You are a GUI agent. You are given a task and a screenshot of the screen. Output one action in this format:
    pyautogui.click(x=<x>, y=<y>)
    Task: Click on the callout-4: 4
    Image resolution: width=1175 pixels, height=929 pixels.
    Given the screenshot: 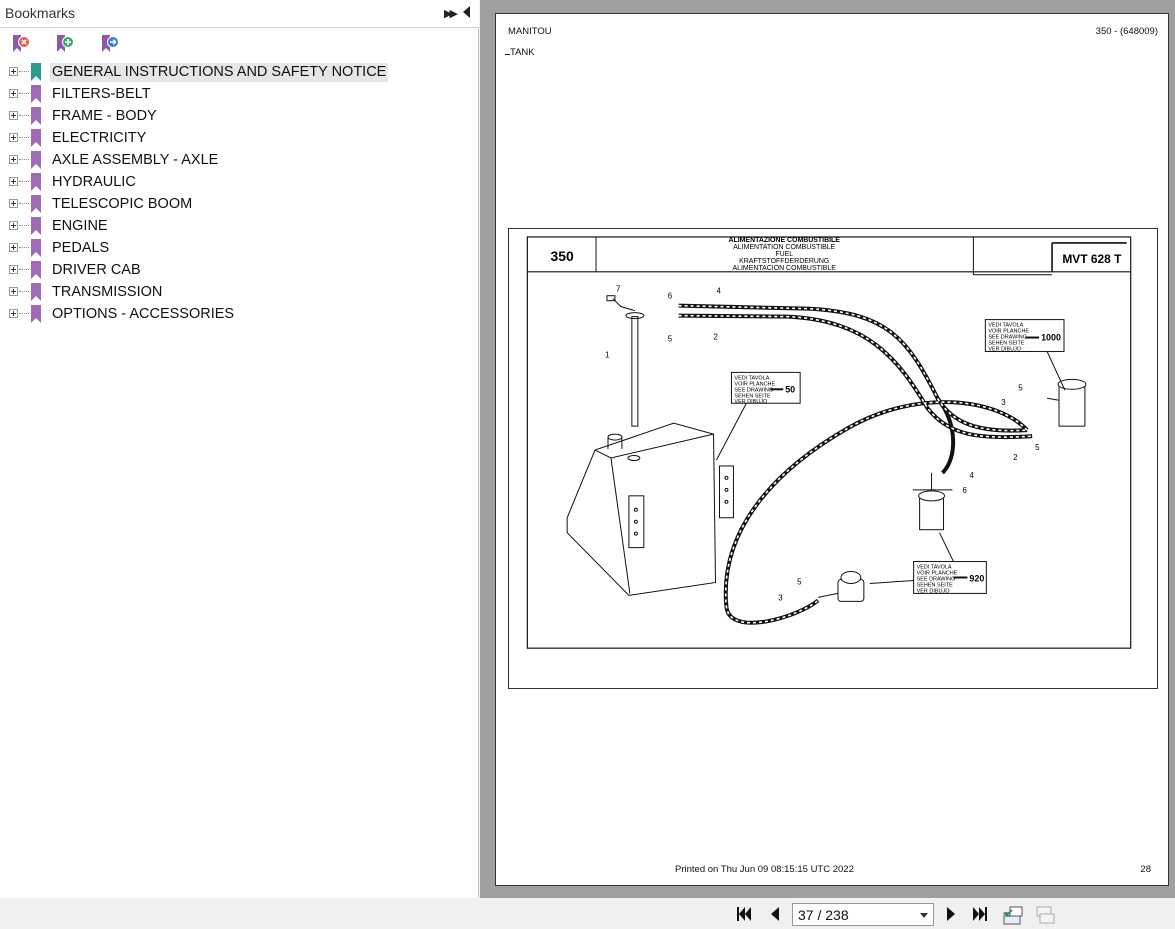 What is the action you would take?
    pyautogui.click(x=719, y=291)
    